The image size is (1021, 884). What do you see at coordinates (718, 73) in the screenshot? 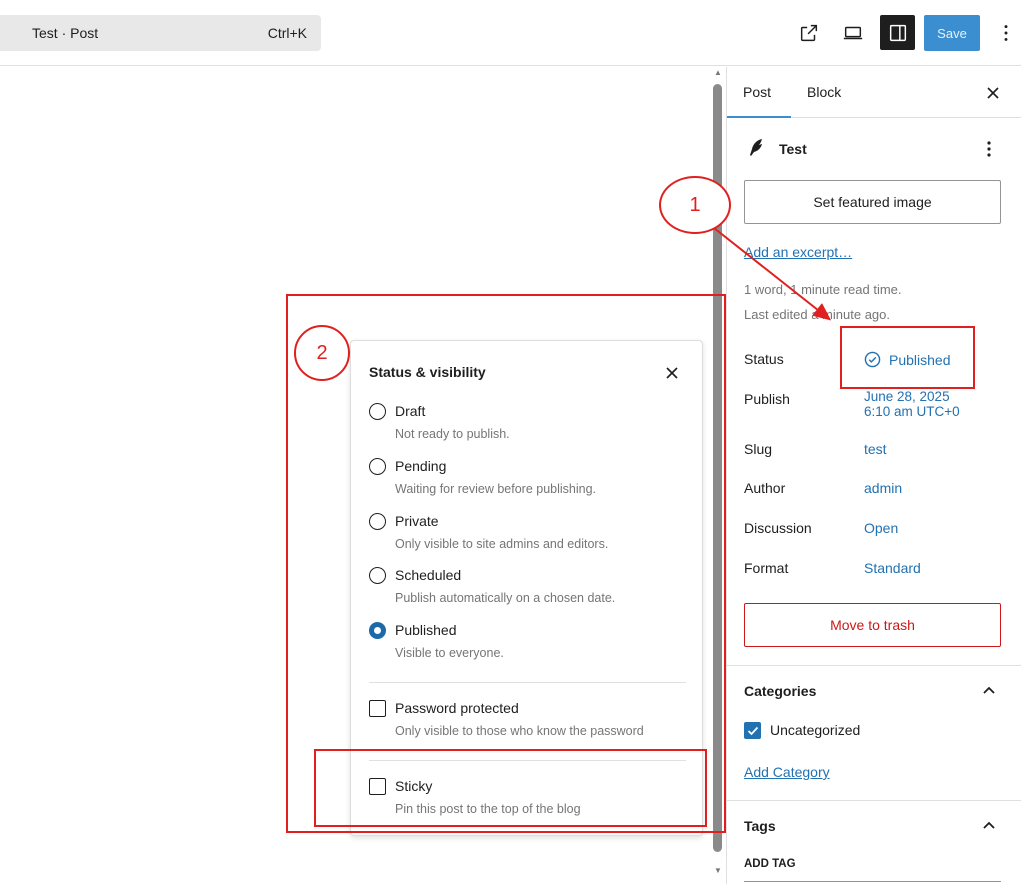
I see `scroll-up-arrow-icon: ▲` at bounding box center [718, 73].